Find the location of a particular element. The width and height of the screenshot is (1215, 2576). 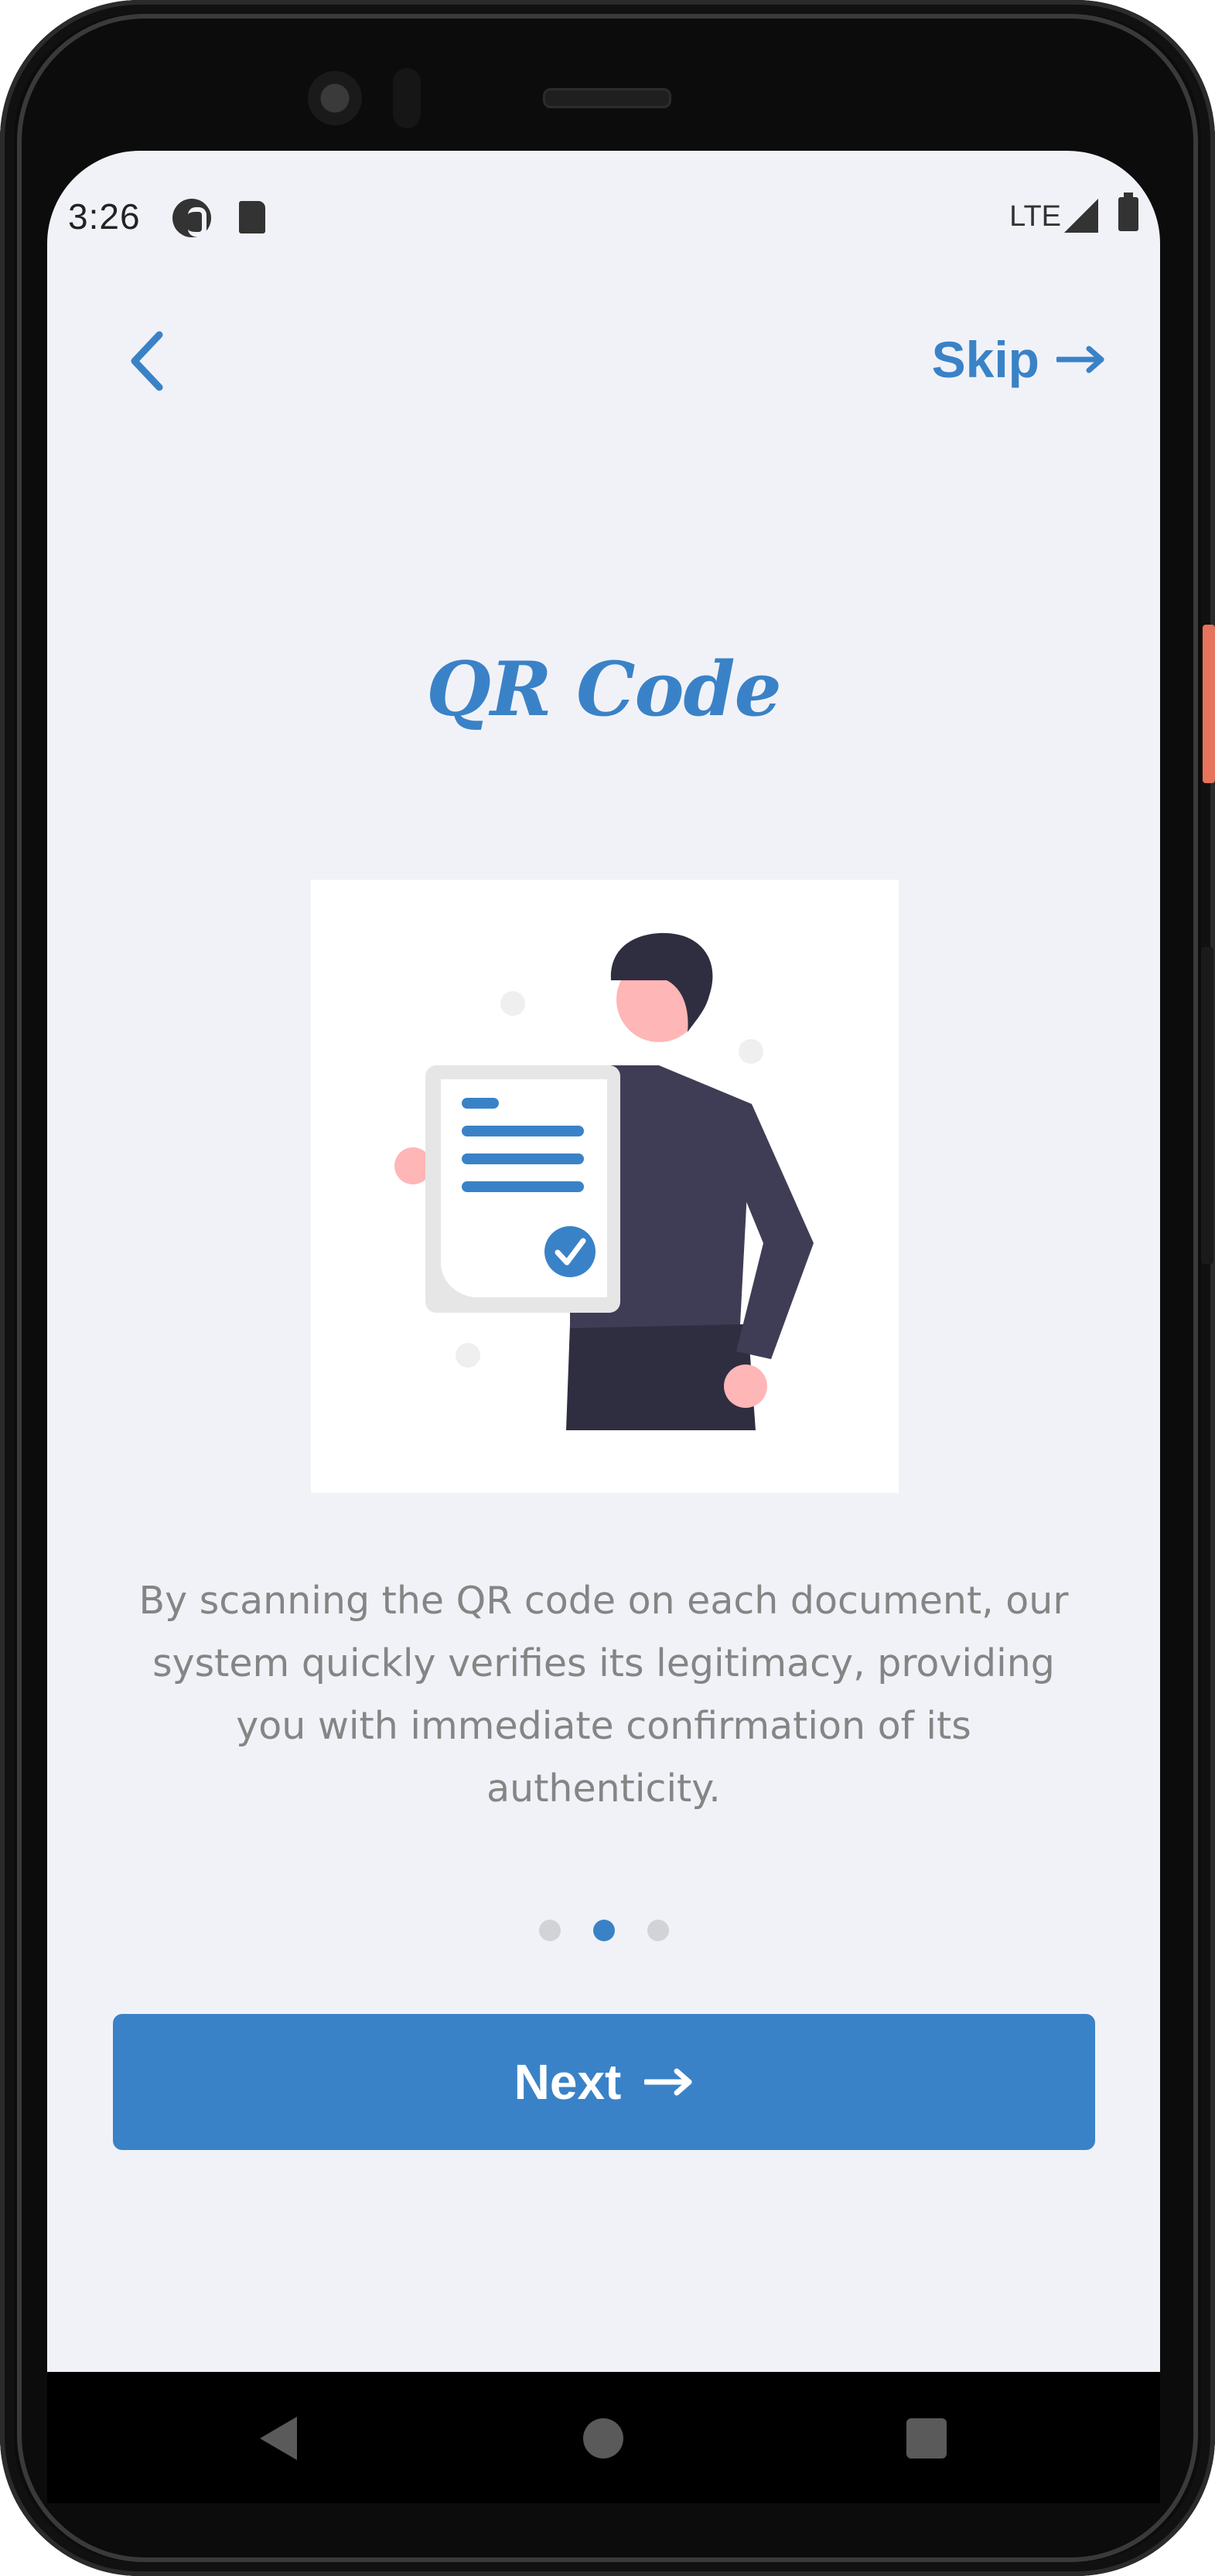

status-time: 3:26 is located at coordinates (104, 216).